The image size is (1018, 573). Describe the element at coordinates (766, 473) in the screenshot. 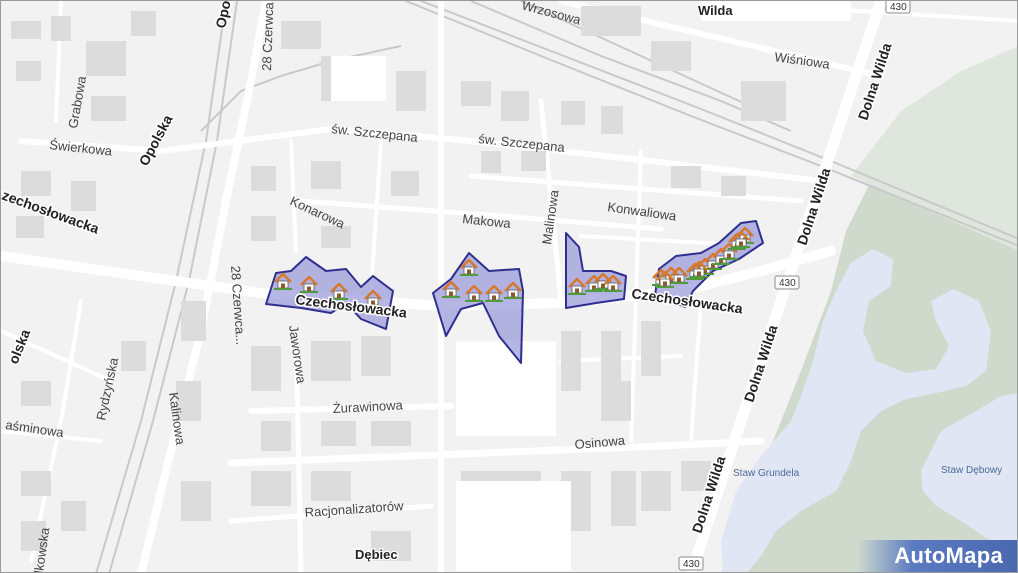

I see `water-label-staw-grundela: Staw Grundela` at that location.